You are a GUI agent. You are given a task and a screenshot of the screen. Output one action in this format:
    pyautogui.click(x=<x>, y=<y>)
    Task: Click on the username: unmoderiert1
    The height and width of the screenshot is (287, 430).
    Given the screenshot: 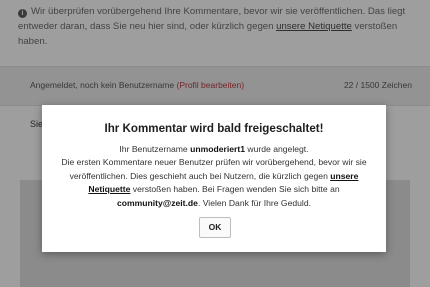 What is the action you would take?
    pyautogui.click(x=218, y=149)
    